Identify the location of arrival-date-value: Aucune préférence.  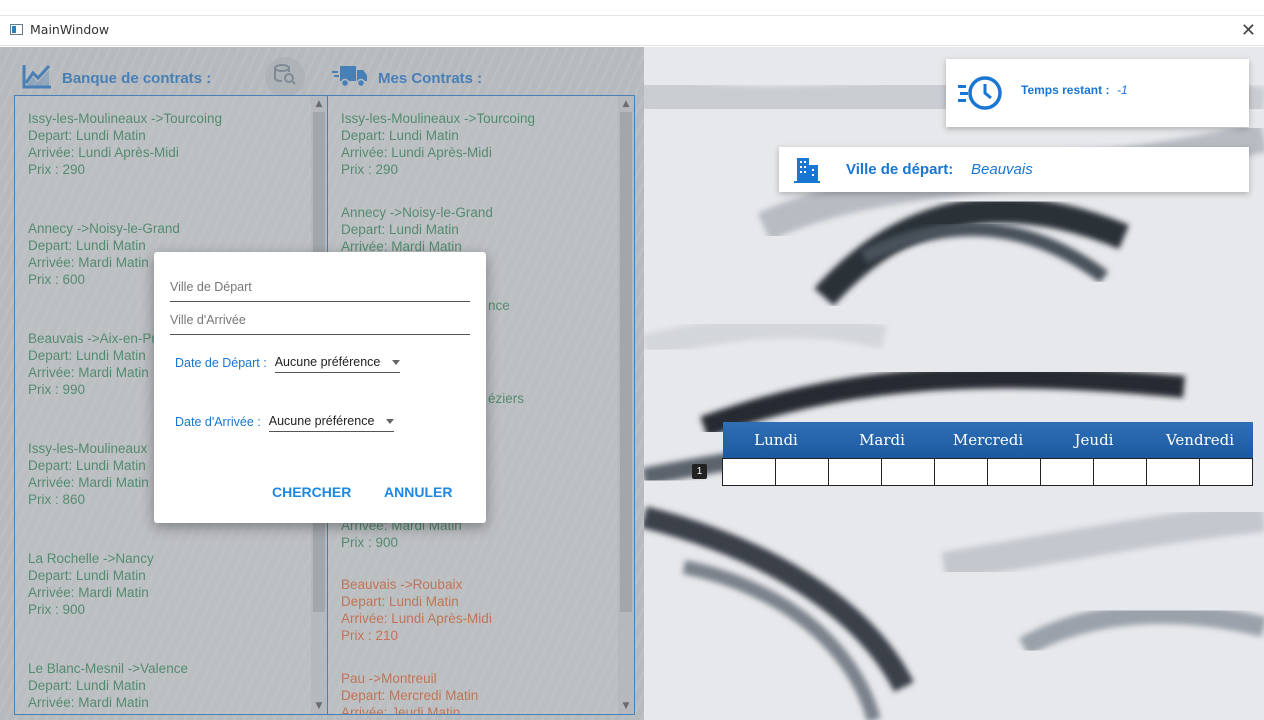
(321, 421).